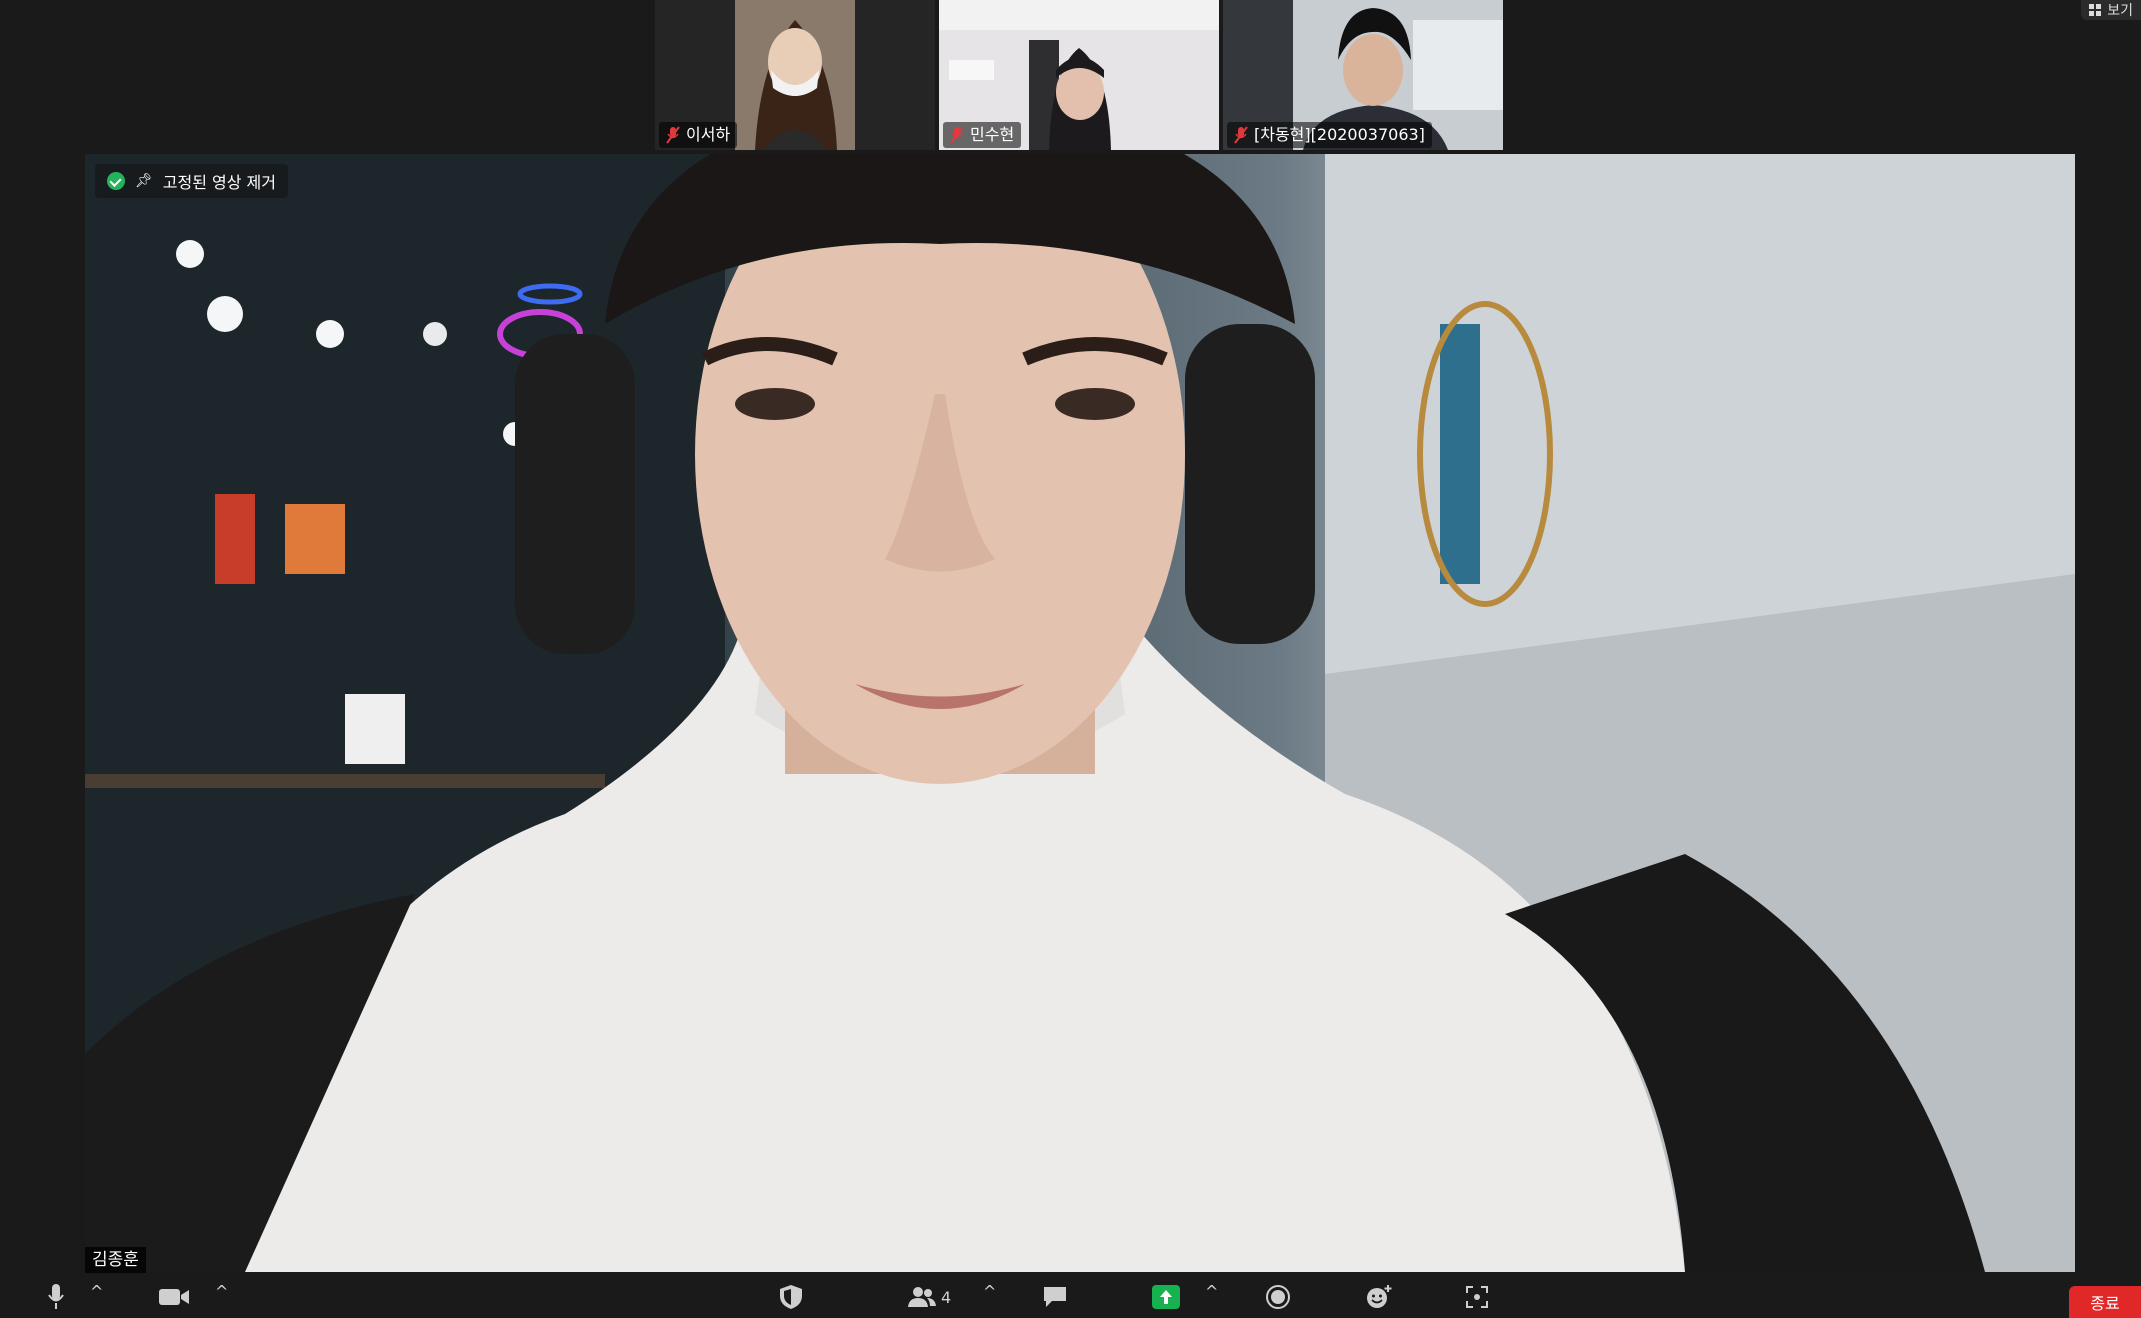 Image resolution: width=2141 pixels, height=1318 pixels. Describe the element at coordinates (96, 1291) in the screenshot. I see `audio-options-caret: ^` at that location.